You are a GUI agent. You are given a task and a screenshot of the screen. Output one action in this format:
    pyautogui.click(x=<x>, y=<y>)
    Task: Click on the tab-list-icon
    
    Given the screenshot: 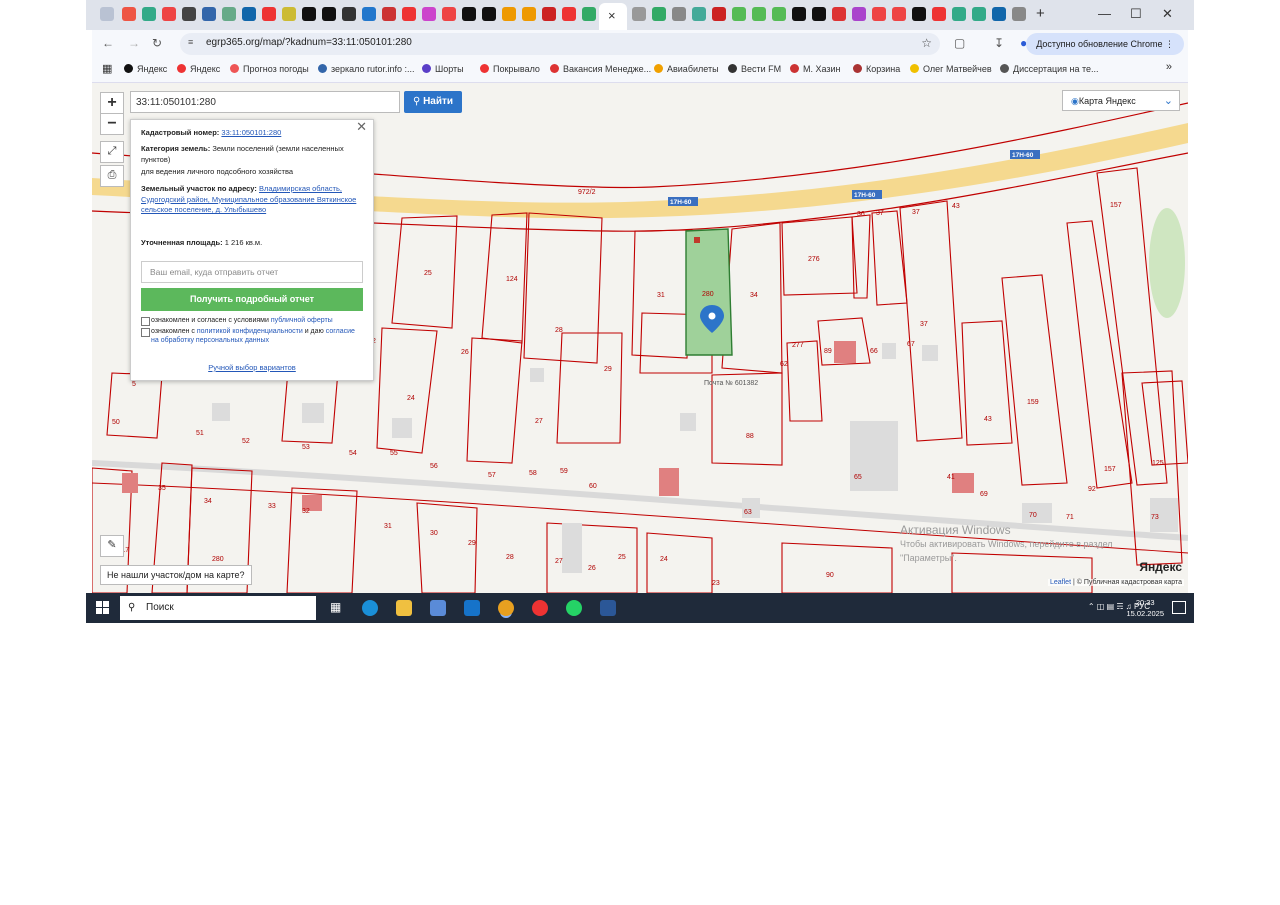 What is the action you would take?
    pyautogui.click(x=107, y=14)
    